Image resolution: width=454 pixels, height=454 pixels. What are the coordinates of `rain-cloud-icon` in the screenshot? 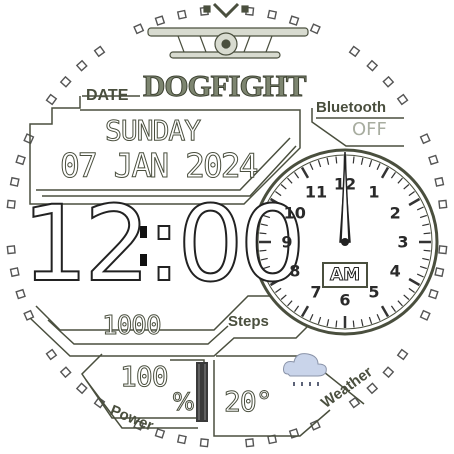 It's located at (305, 369).